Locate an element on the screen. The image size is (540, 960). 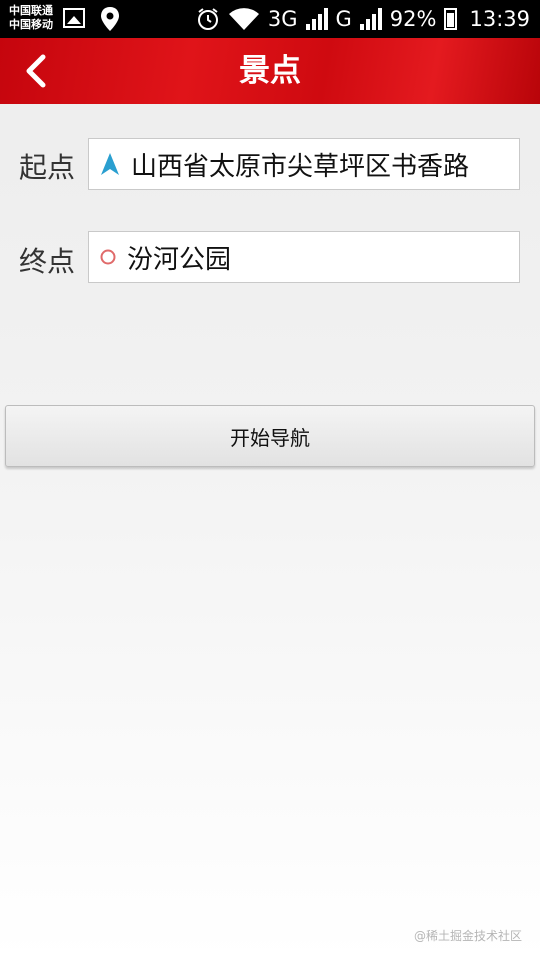
start-point-input: 山西省太原市尖草坪区书香路 is located at coordinates (304, 164).